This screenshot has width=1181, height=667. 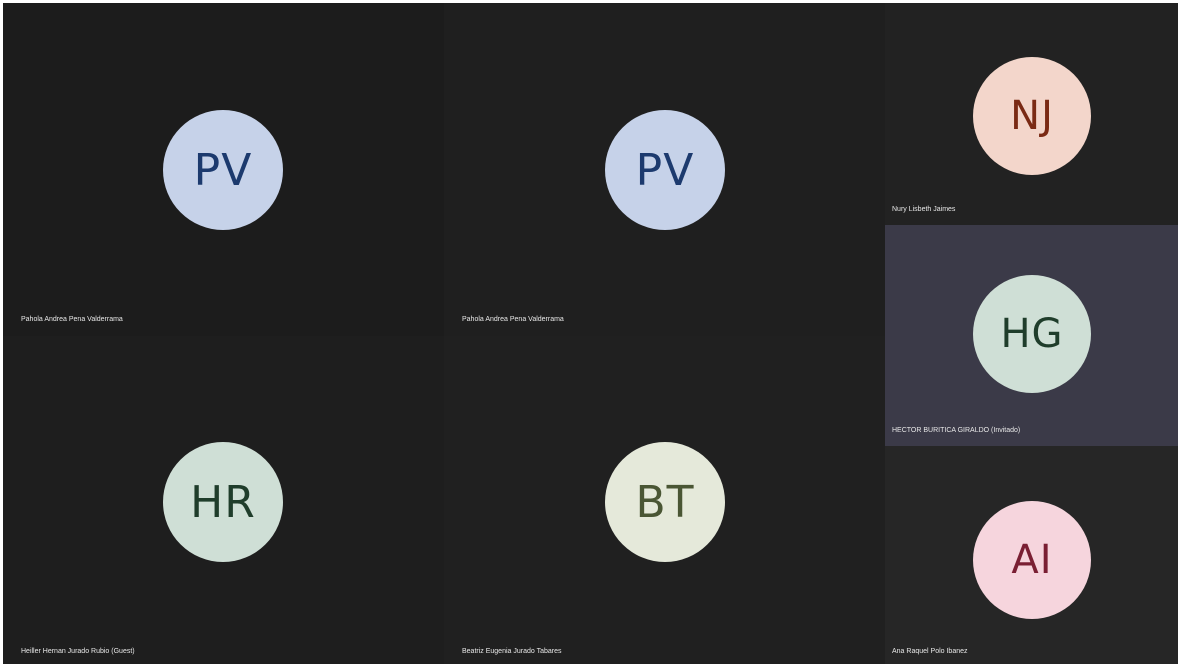 I want to click on avatar: NJ, so click(x=1032, y=116).